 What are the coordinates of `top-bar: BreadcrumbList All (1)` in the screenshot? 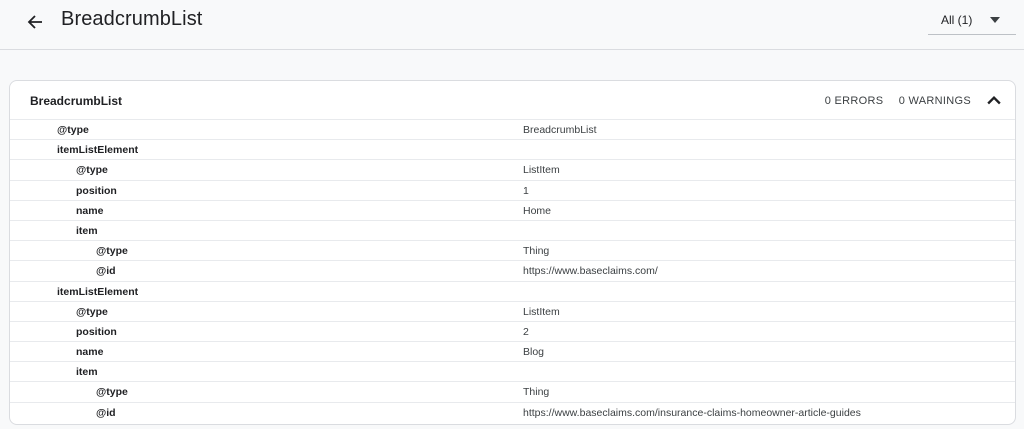 It's located at (512, 25).